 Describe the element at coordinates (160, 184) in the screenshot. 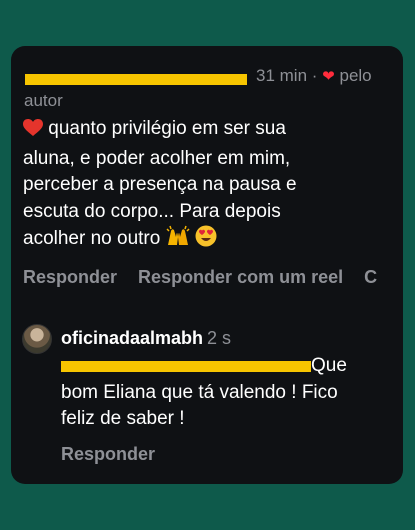

I see `comment-line-3: perceber a presença na pausa e` at that location.